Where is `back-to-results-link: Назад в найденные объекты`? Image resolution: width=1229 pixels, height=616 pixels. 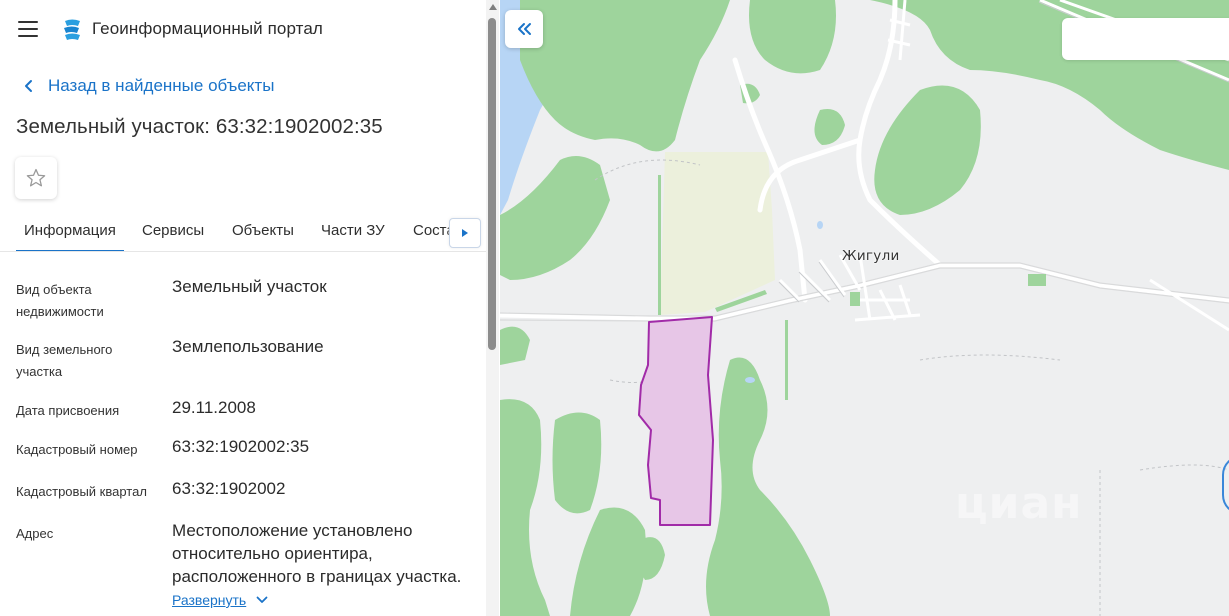 back-to-results-link: Назад в найденные объекты is located at coordinates (147, 86).